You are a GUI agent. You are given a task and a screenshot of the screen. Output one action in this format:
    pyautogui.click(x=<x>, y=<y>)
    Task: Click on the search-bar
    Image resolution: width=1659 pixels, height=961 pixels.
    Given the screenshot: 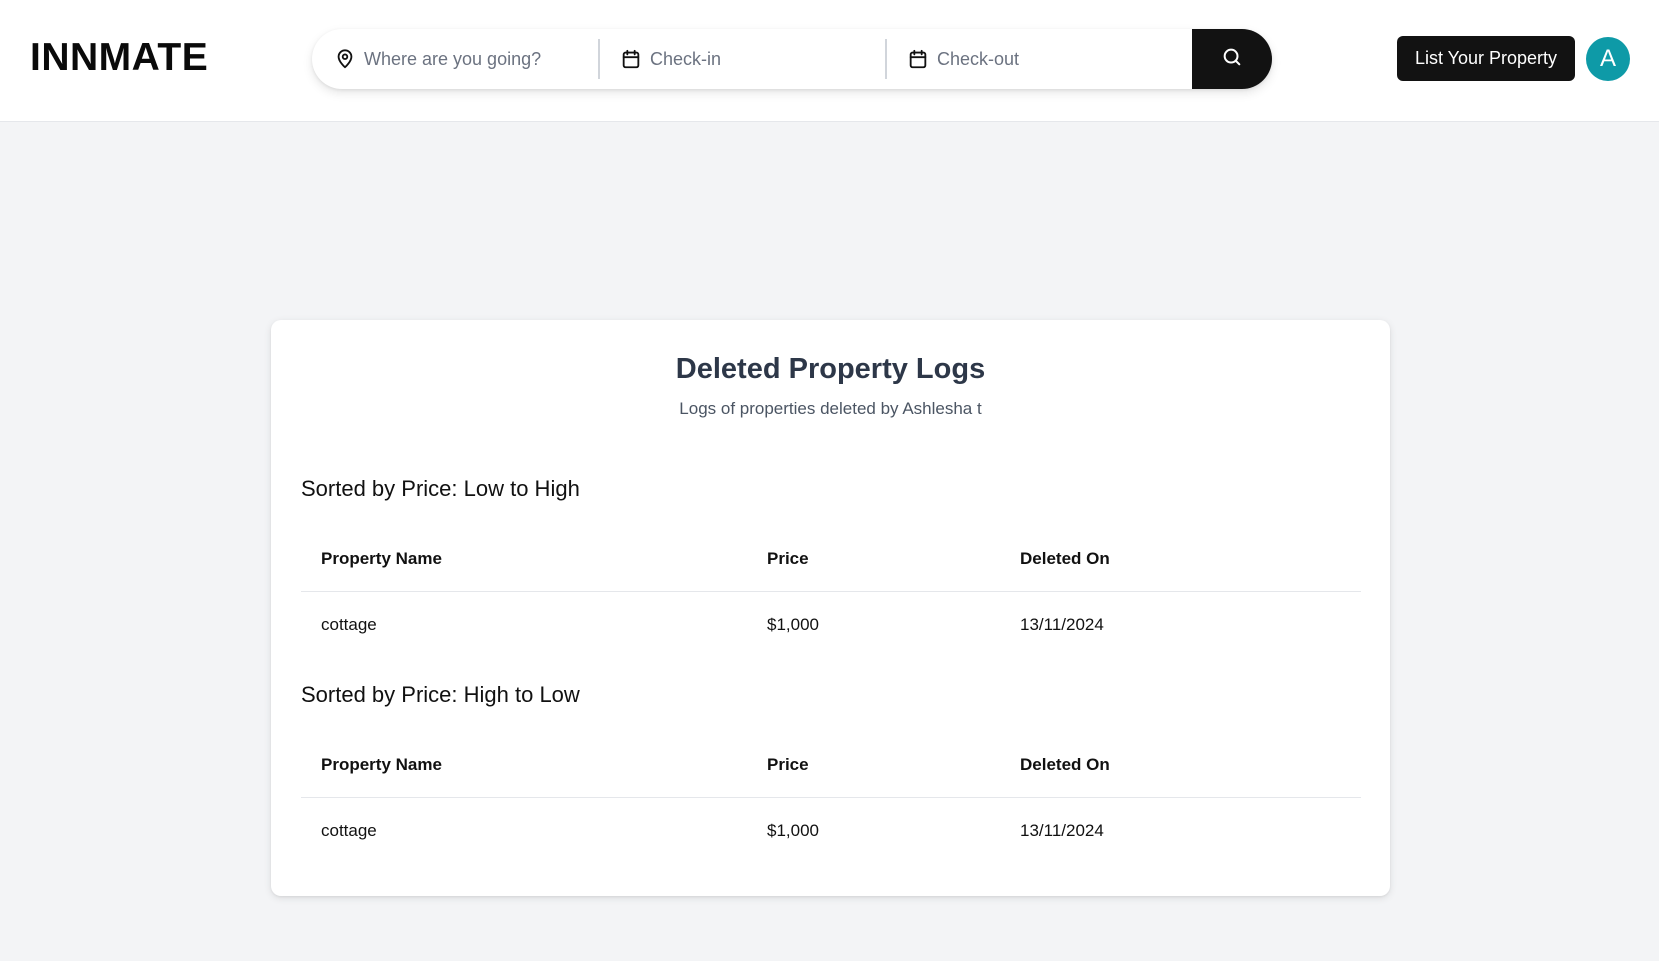 What is the action you would take?
    pyautogui.click(x=792, y=59)
    